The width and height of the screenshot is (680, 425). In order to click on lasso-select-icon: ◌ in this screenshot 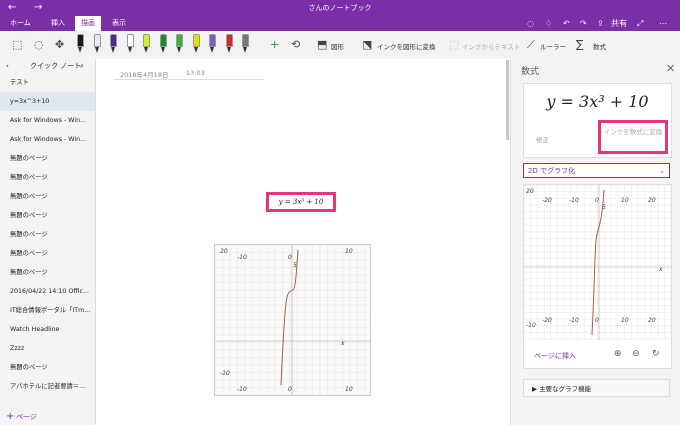, I will do `click(39, 45)`.